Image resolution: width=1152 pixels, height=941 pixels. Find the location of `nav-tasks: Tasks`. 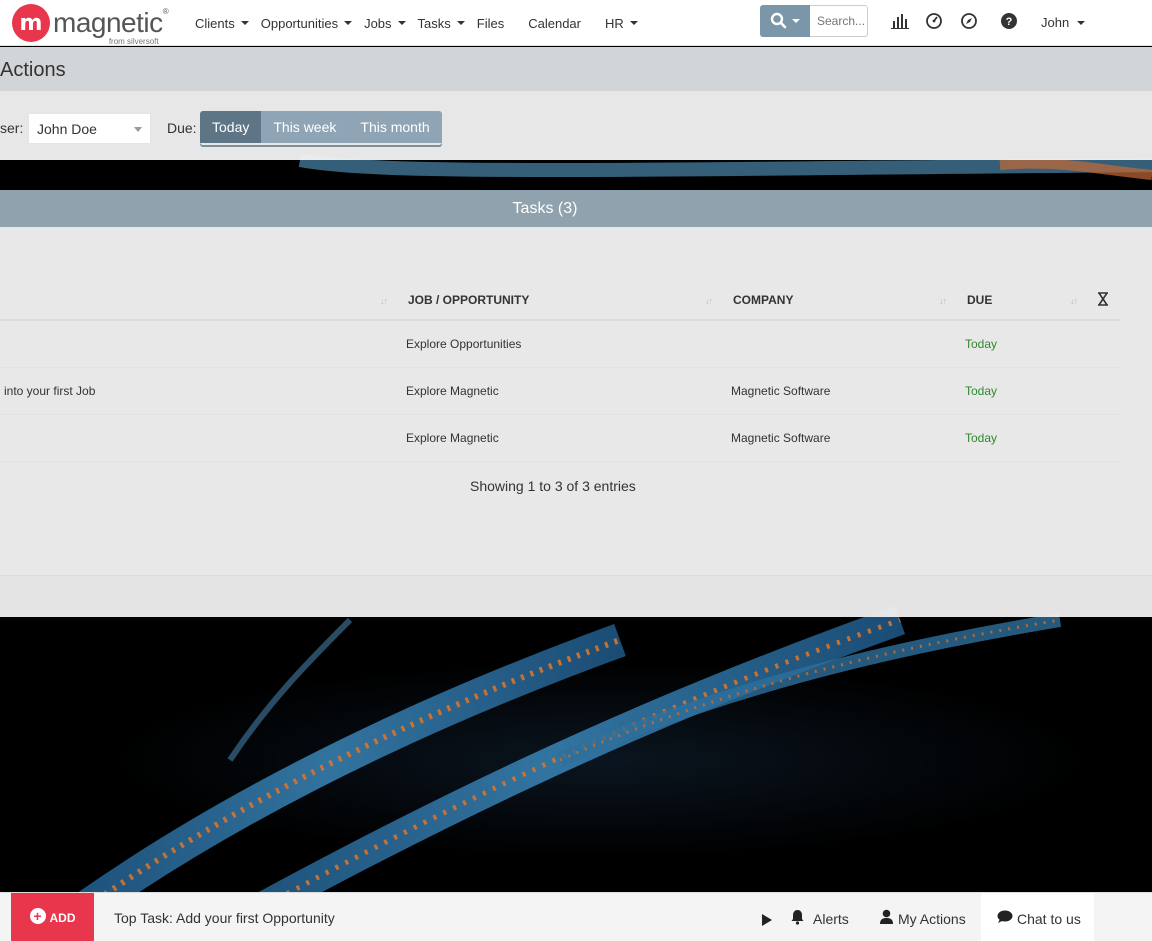

nav-tasks: Tasks is located at coordinates (441, 23).